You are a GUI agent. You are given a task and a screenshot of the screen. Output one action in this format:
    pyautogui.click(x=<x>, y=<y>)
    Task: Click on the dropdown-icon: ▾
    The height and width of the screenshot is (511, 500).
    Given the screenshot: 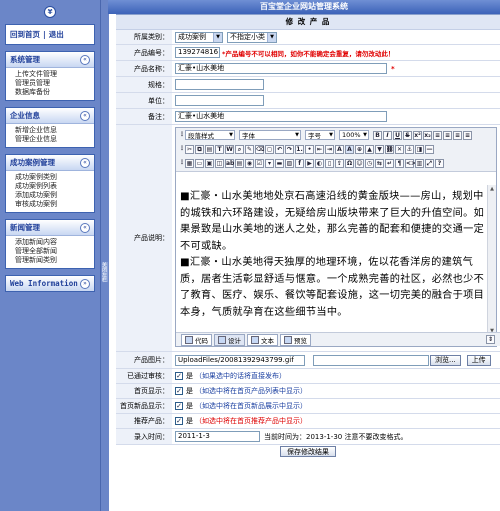 What is the action you would take?
    pyautogui.click(x=269, y=163)
    